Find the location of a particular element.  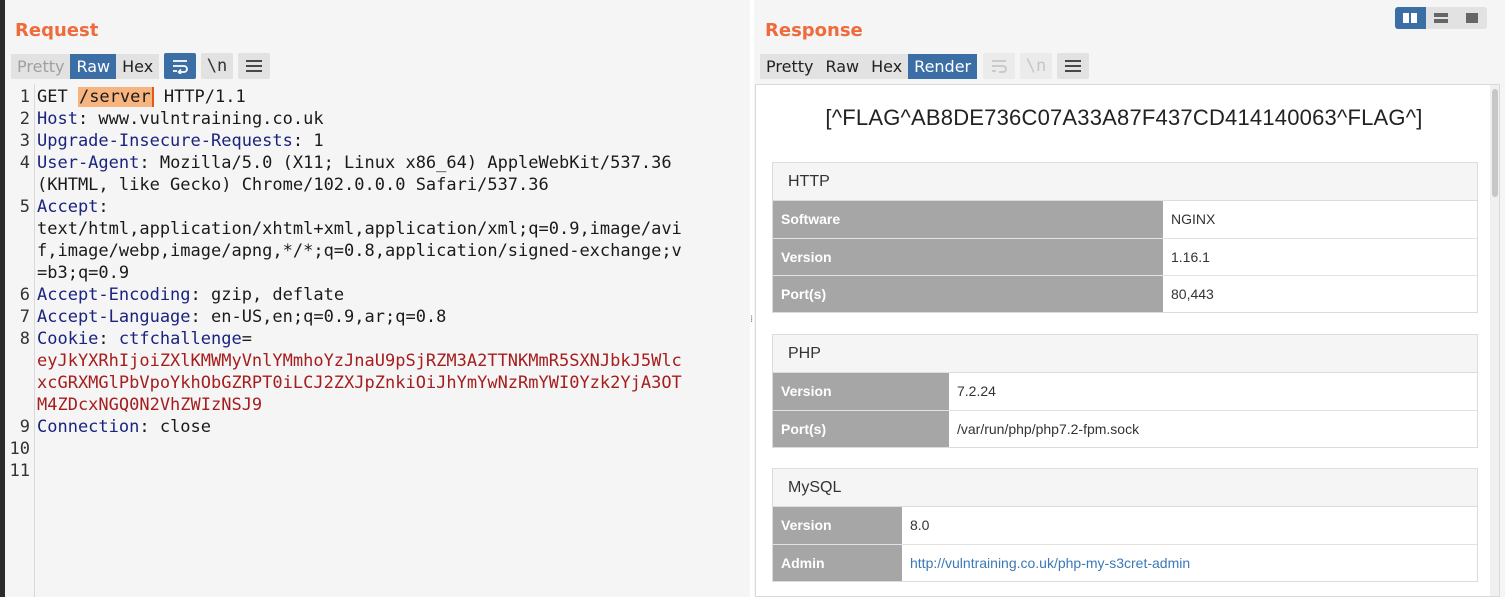

header-value: : is located at coordinates (103, 207).